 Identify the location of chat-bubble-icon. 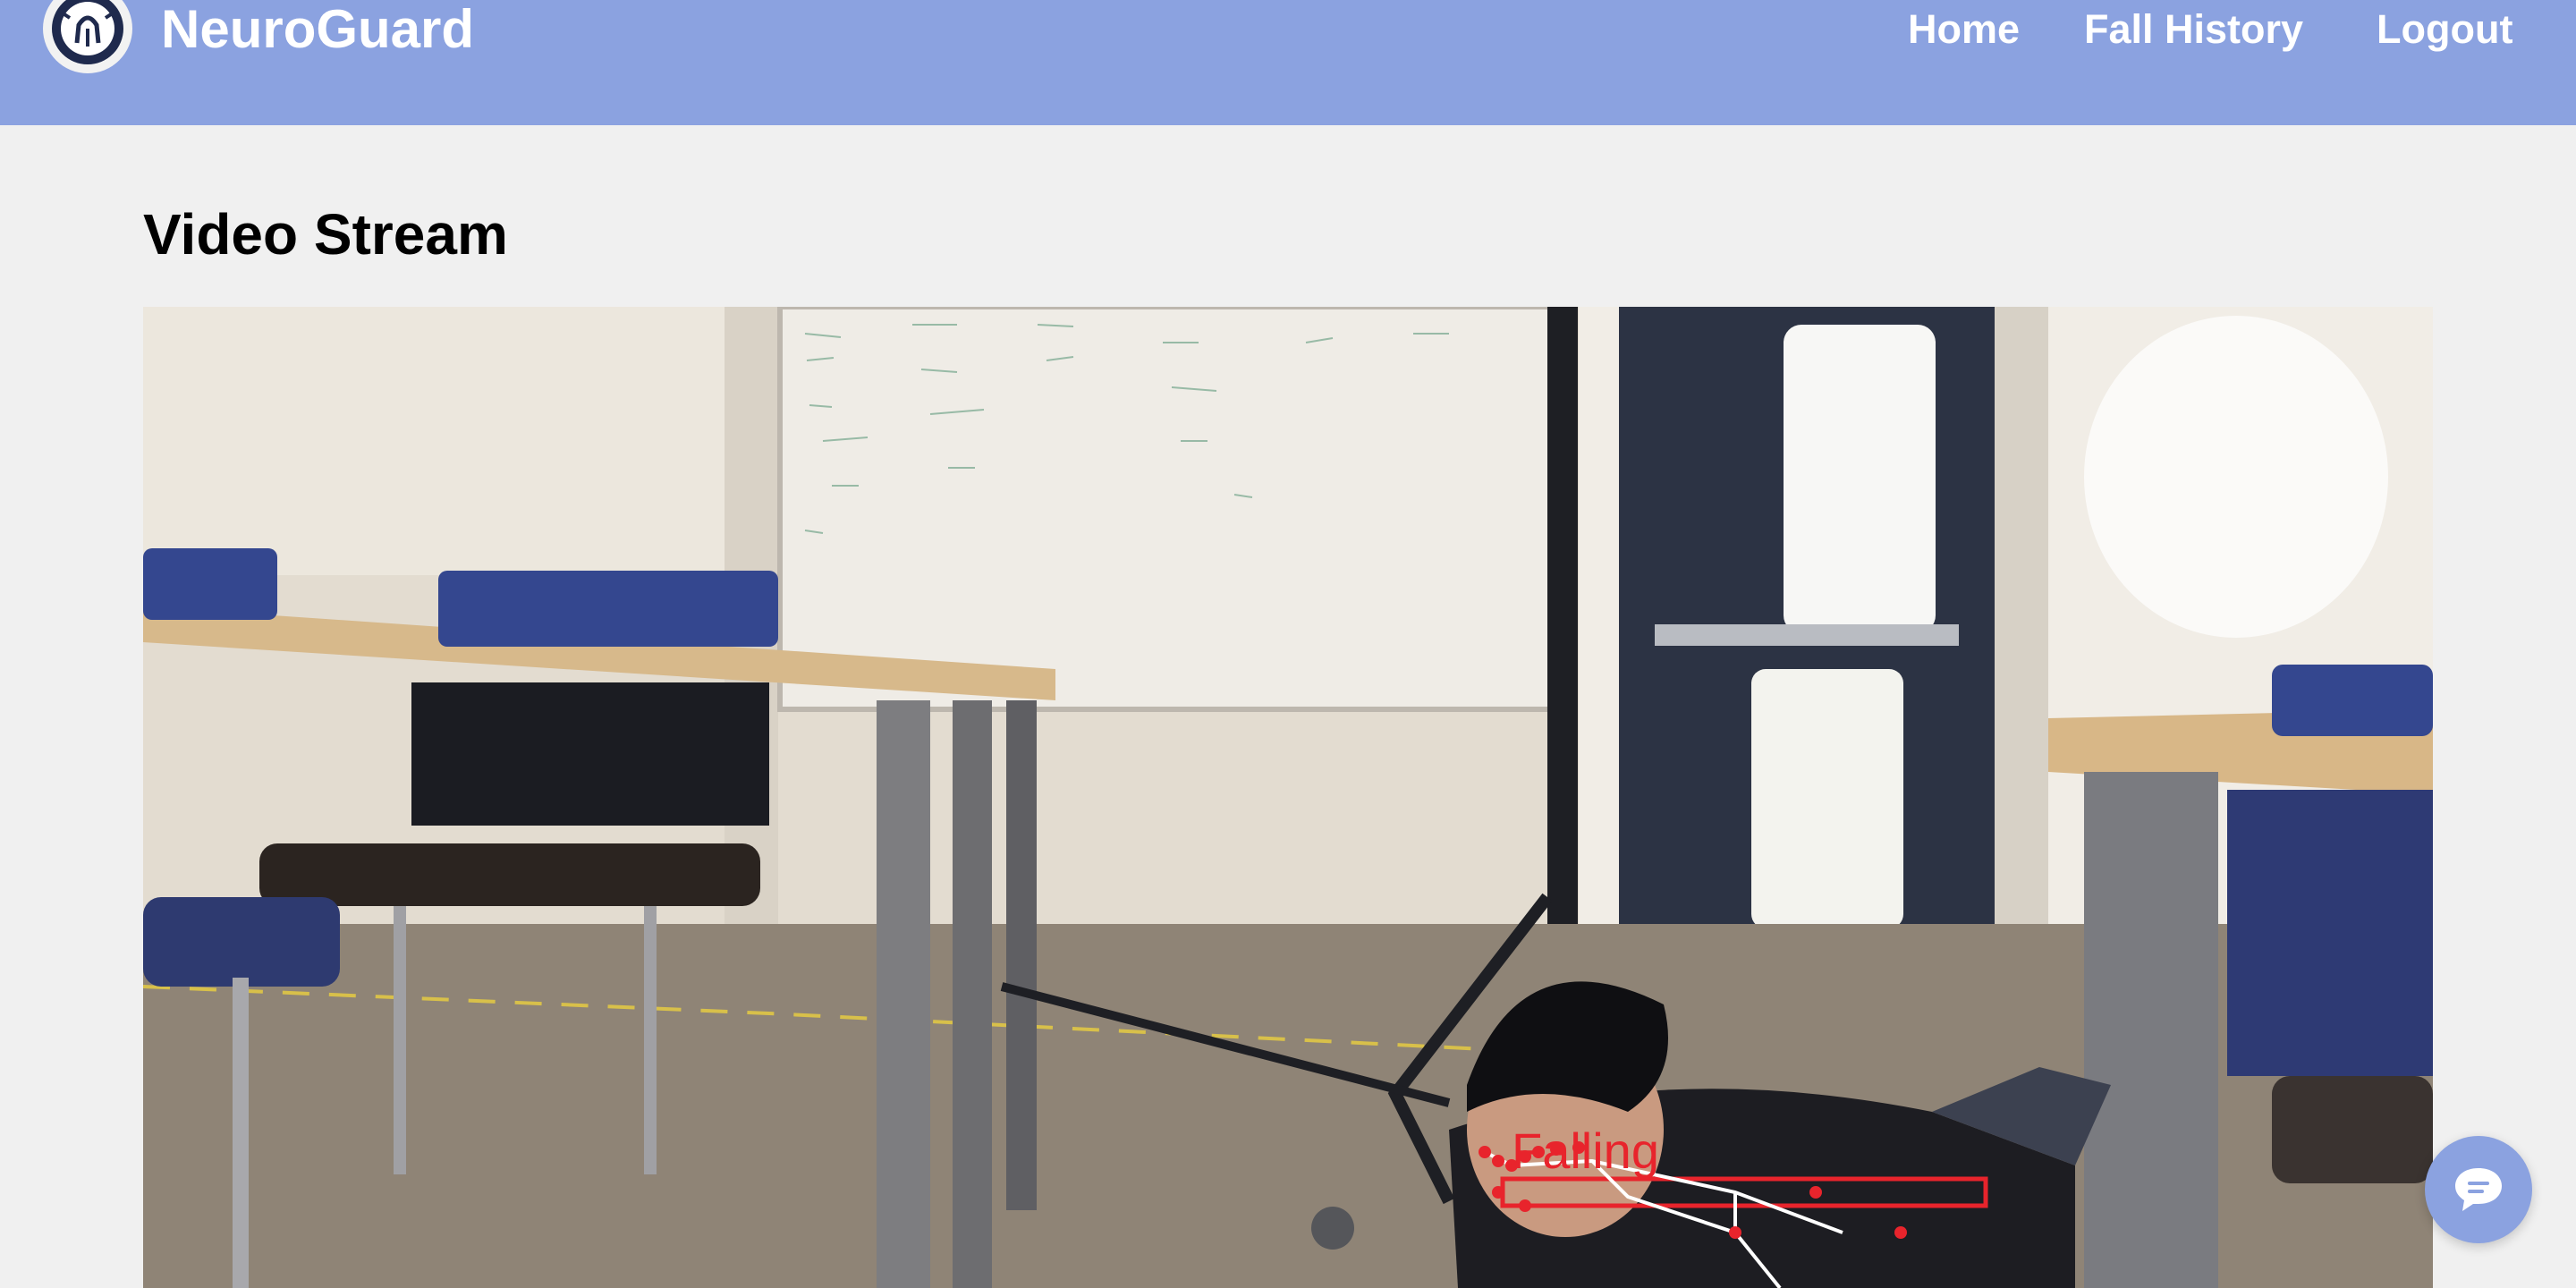
(2478, 1189).